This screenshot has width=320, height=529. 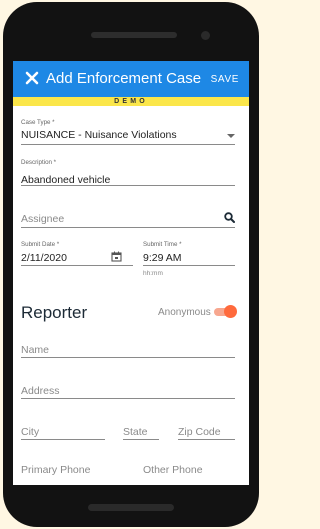 I want to click on assignee-input: Assignee, so click(x=42, y=219).